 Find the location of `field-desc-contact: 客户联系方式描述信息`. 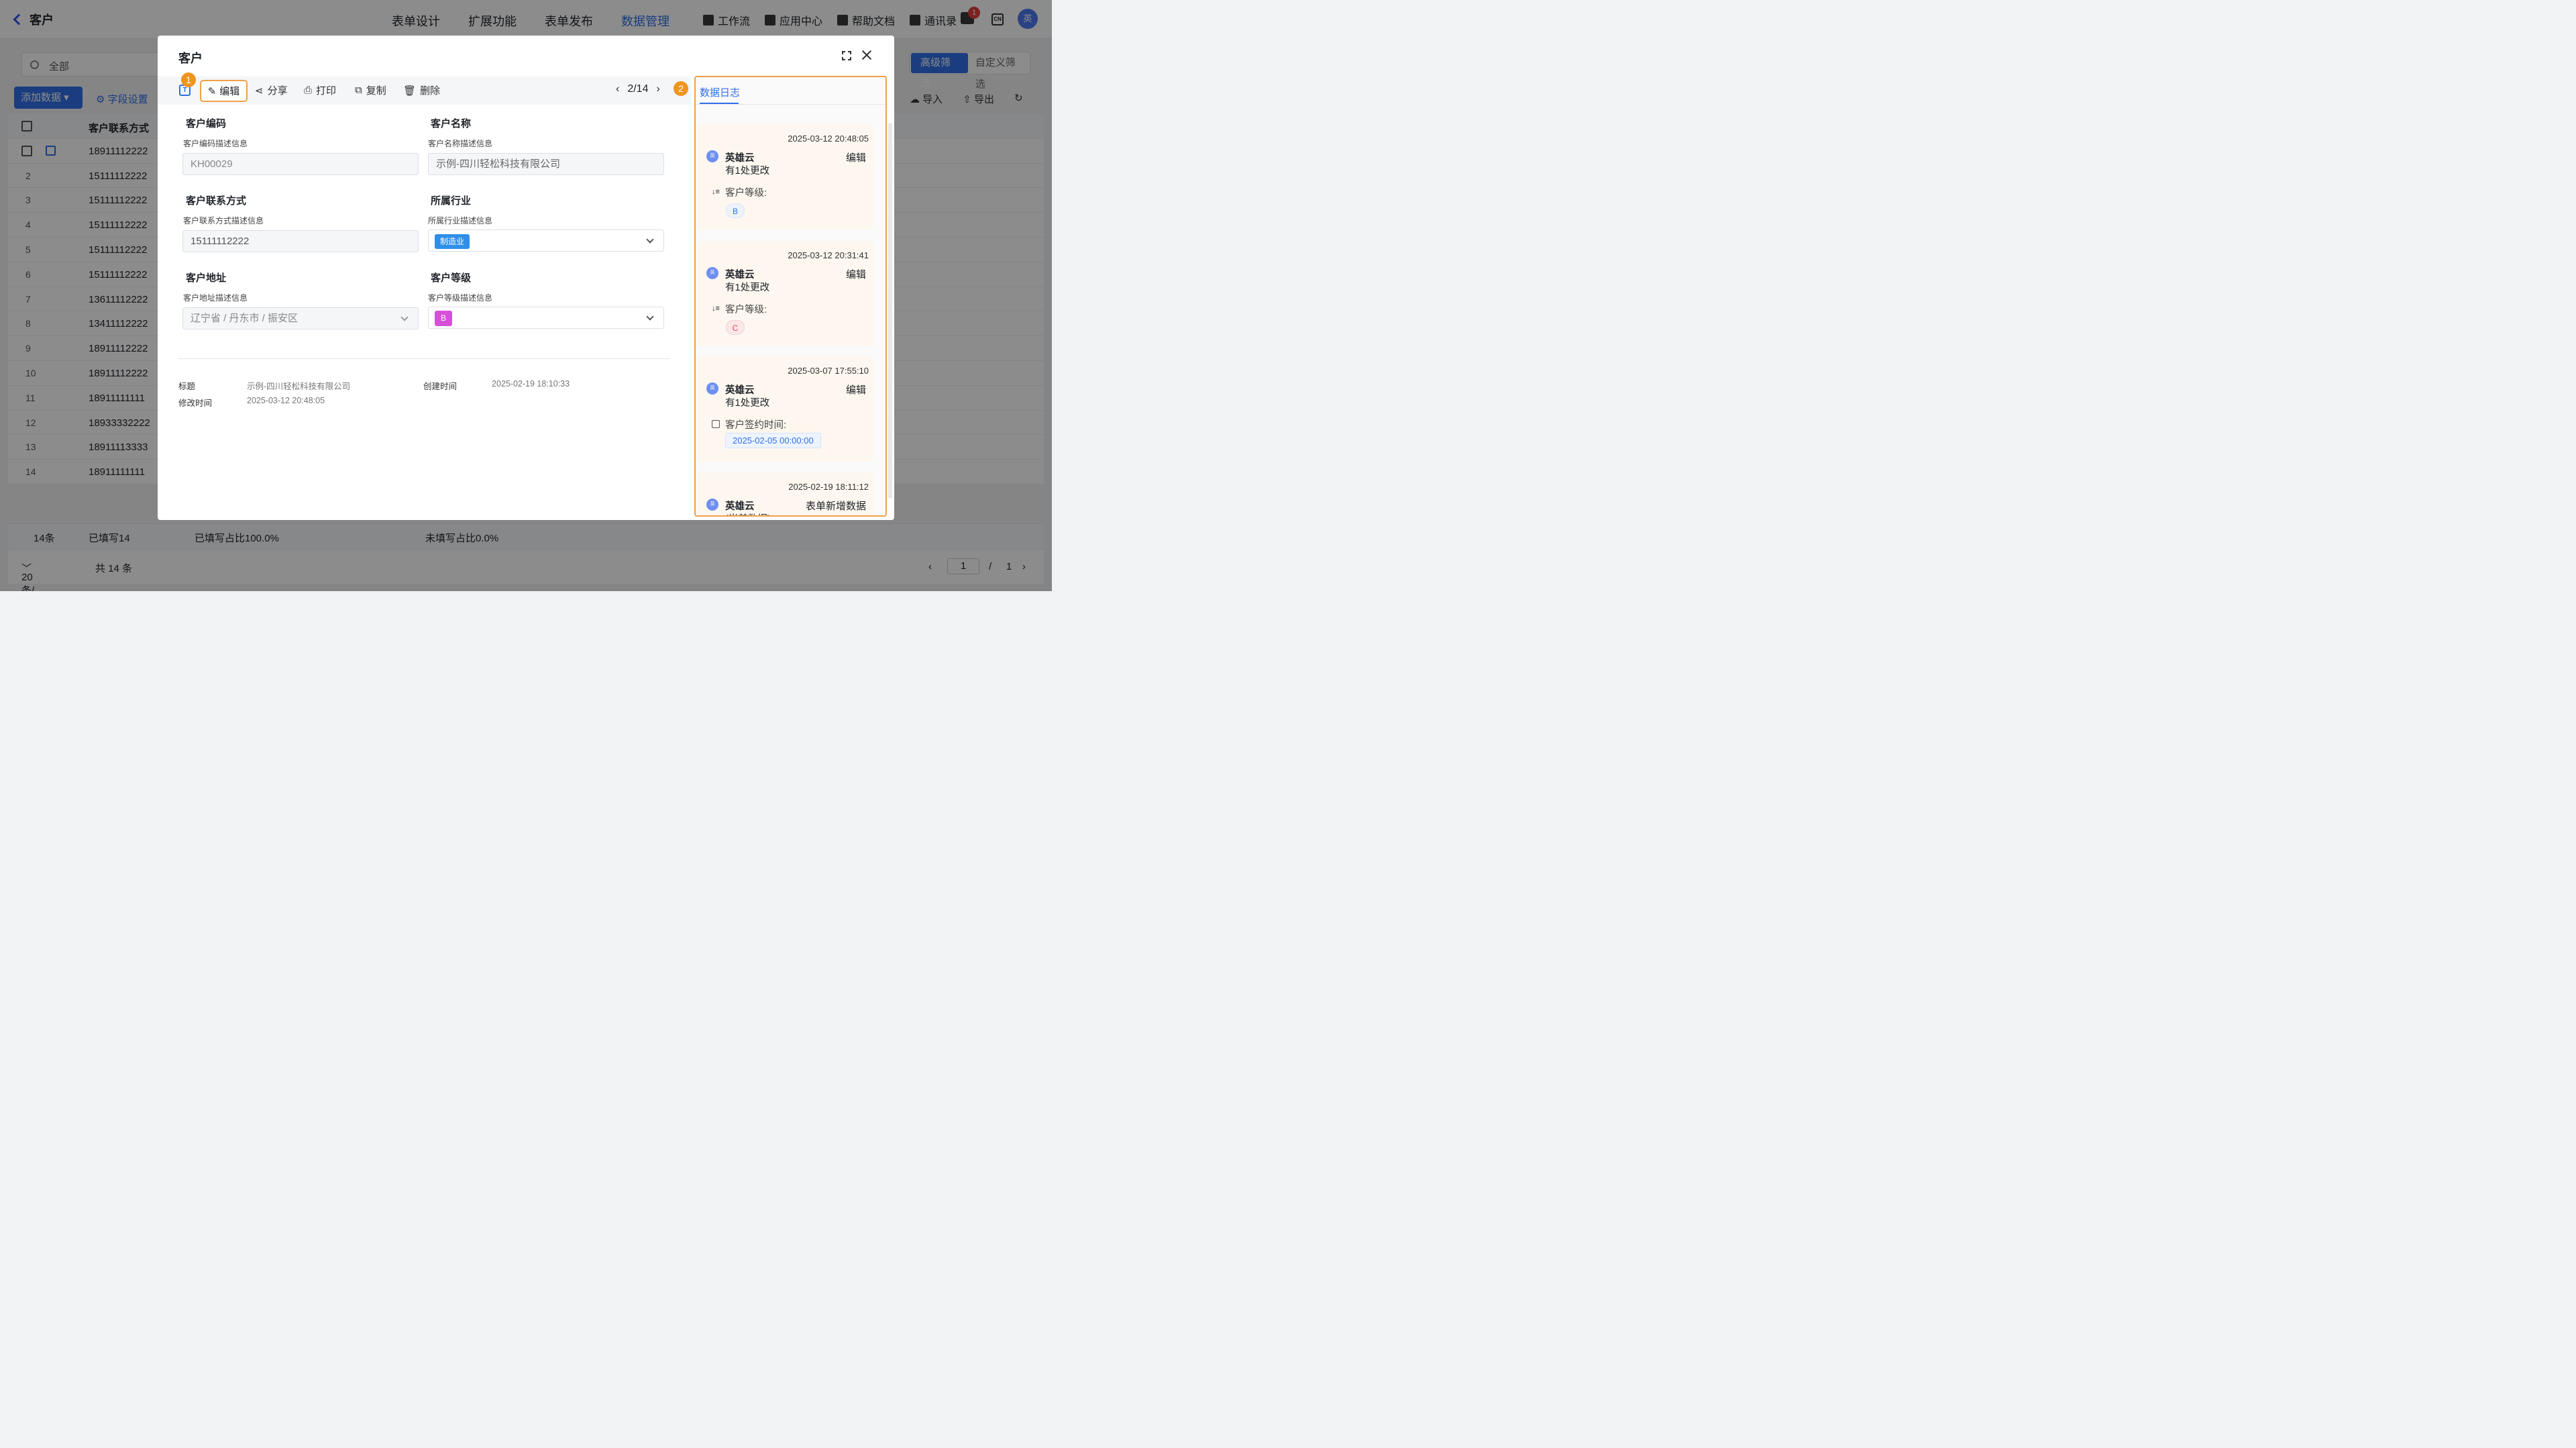

field-desc-contact: 客户联系方式描述信息 is located at coordinates (223, 220).